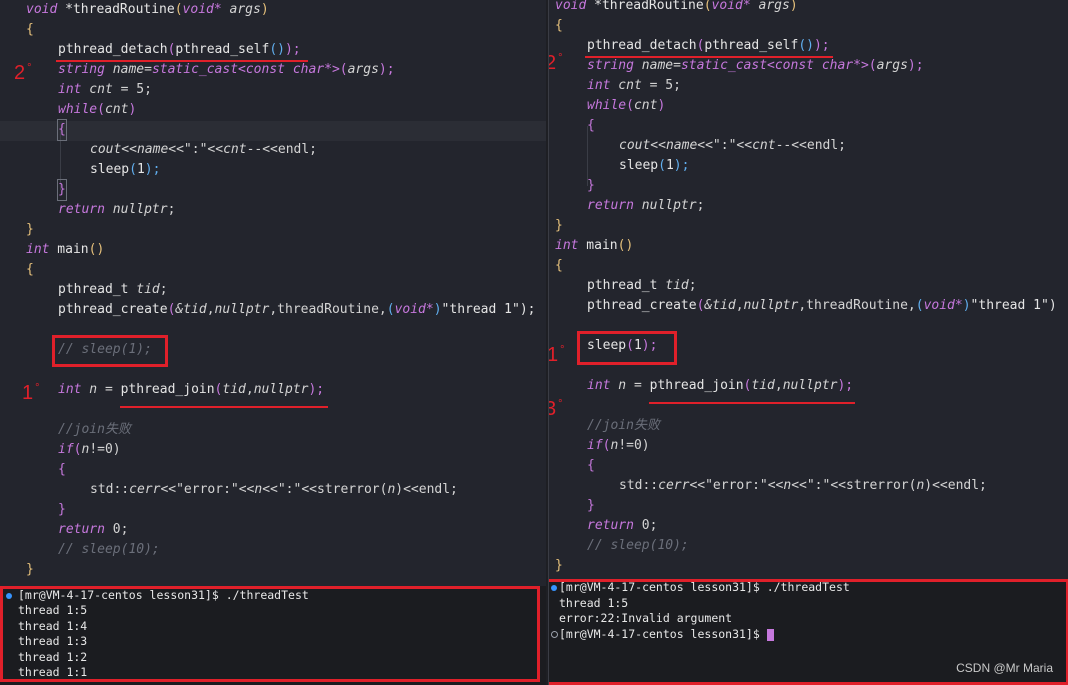 Image resolution: width=1068 pixels, height=685 pixels. I want to click on operator: =, so click(677, 65).